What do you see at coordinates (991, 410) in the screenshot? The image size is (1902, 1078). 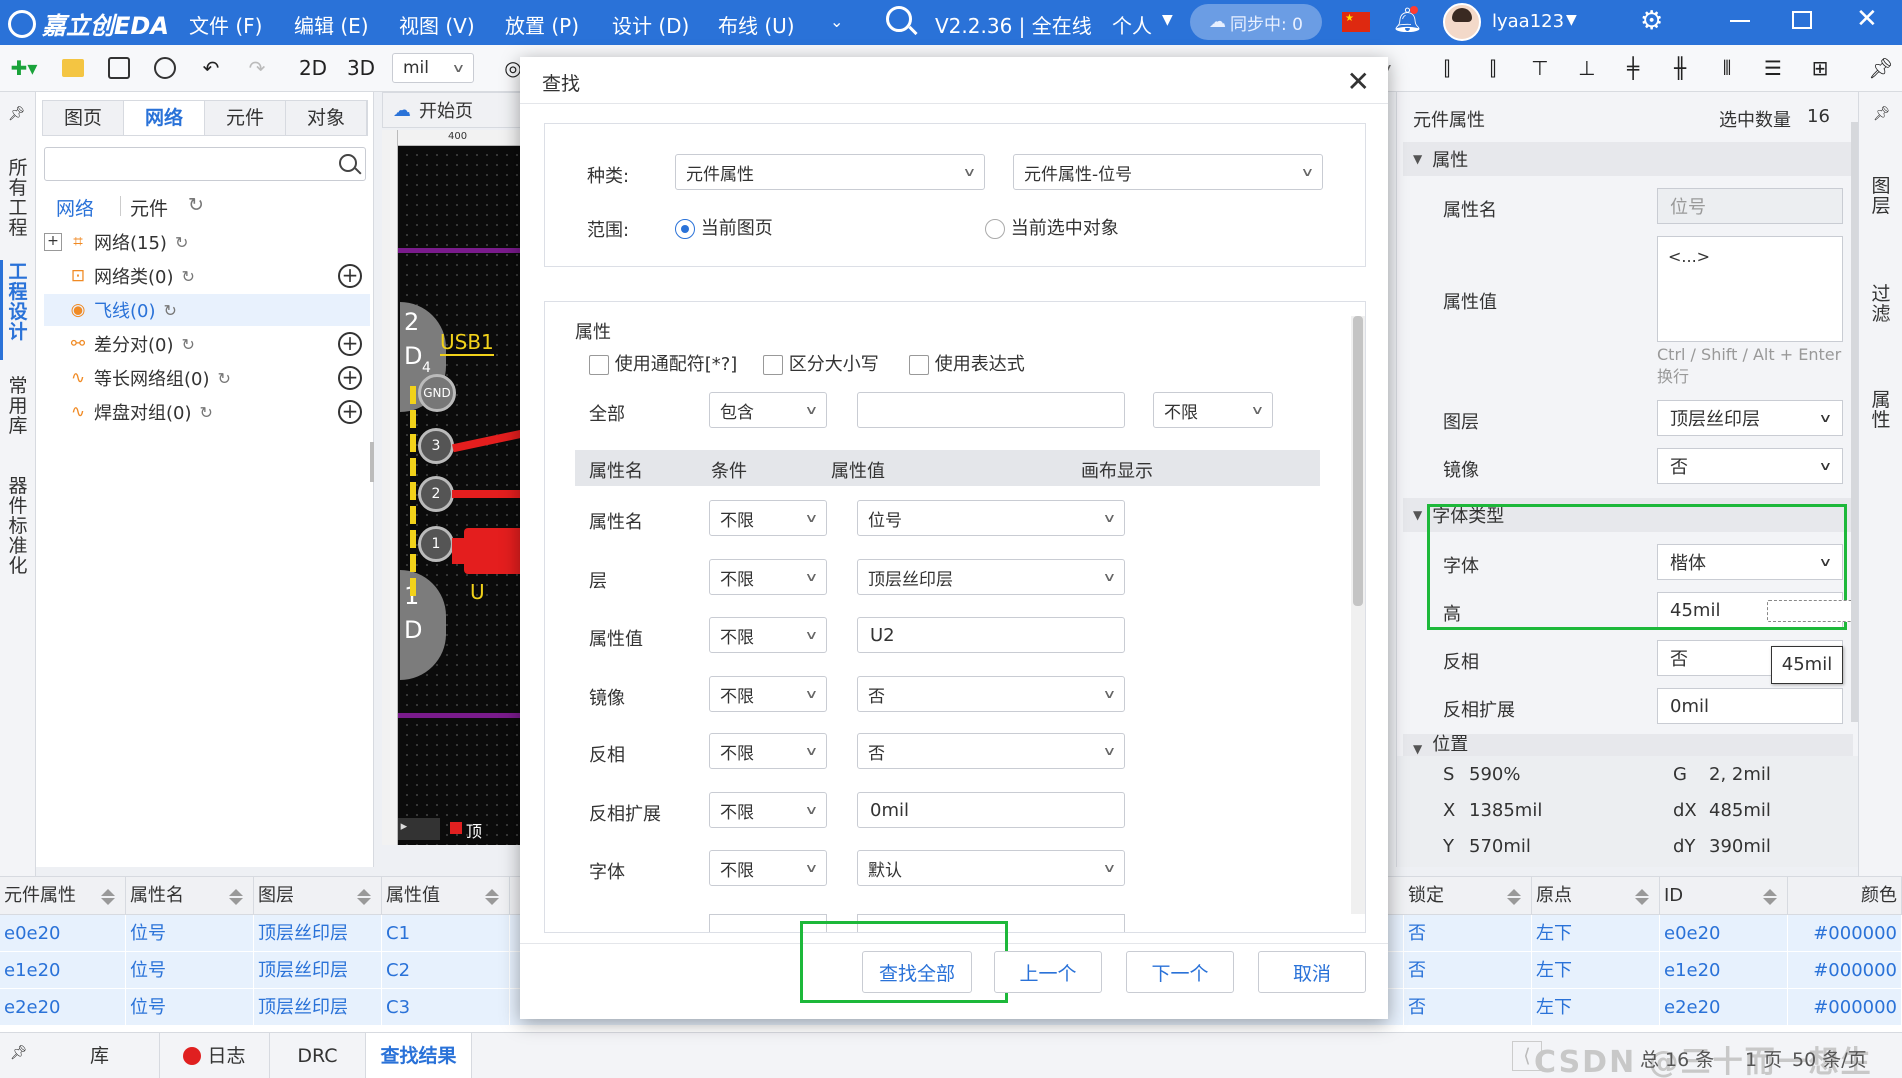 I see `all-value-input` at bounding box center [991, 410].